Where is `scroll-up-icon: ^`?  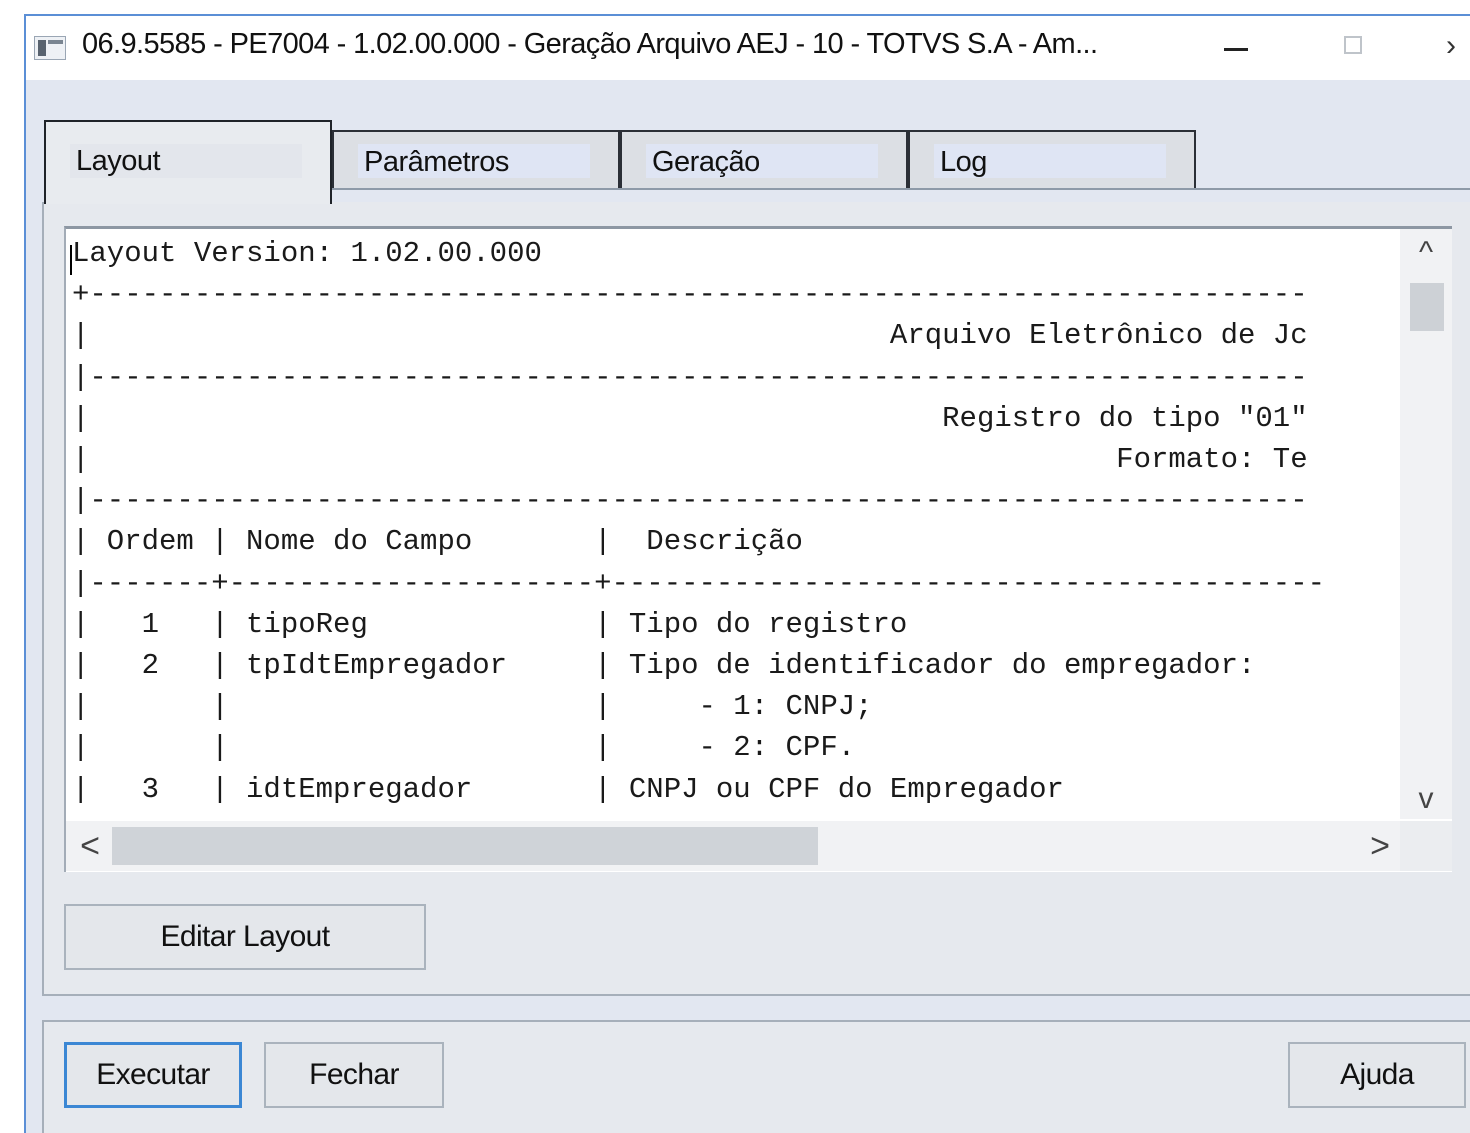 scroll-up-icon: ^ is located at coordinates (1426, 253).